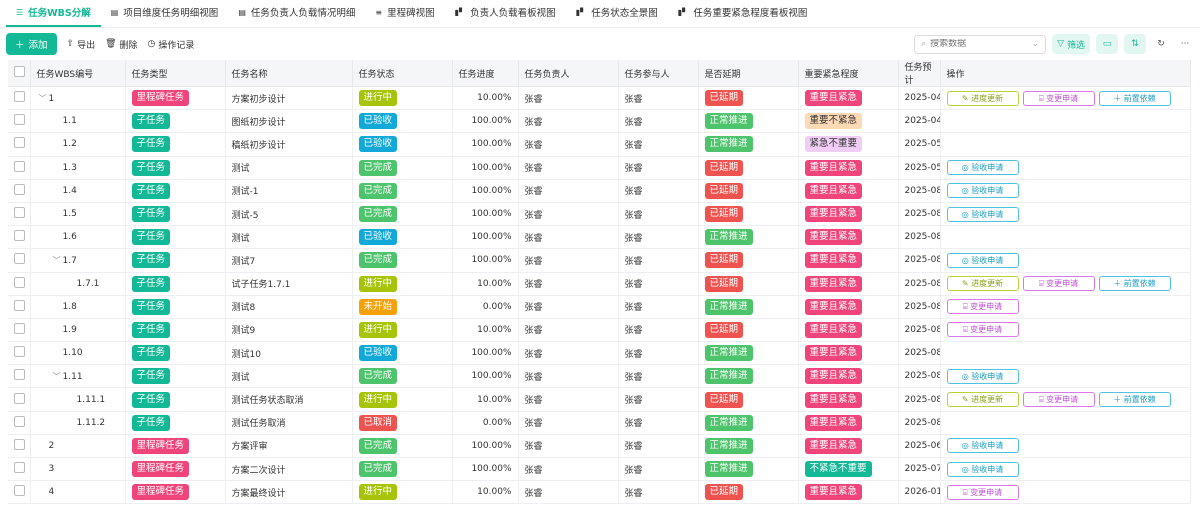 The width and height of the screenshot is (1200, 512). I want to click on delete-button: 🗑 删除, so click(121, 44).